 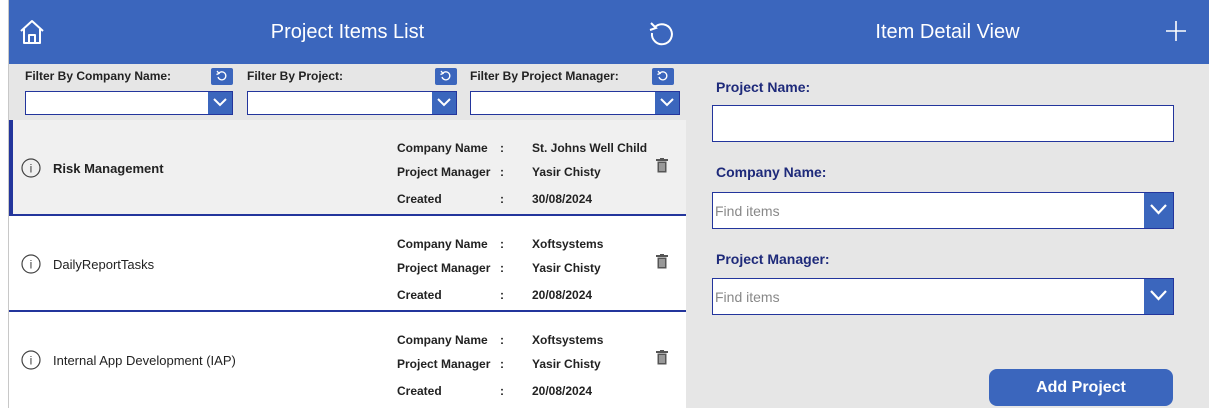 I want to click on detail-header: Item Detail View, so click(x=947, y=32).